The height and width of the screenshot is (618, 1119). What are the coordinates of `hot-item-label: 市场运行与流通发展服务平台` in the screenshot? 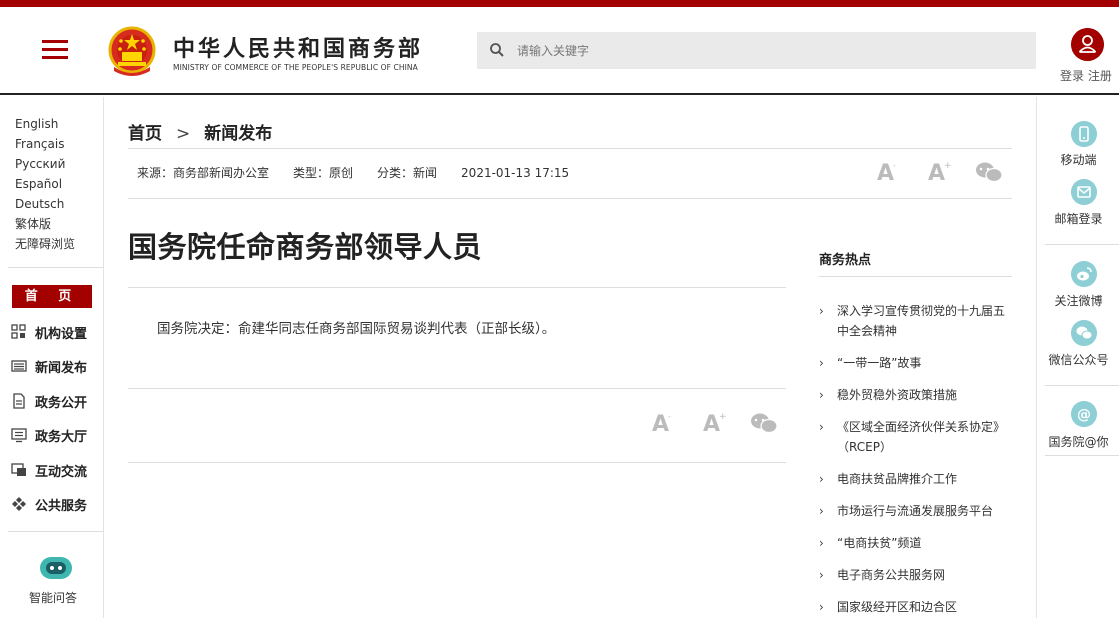 It's located at (915, 511).